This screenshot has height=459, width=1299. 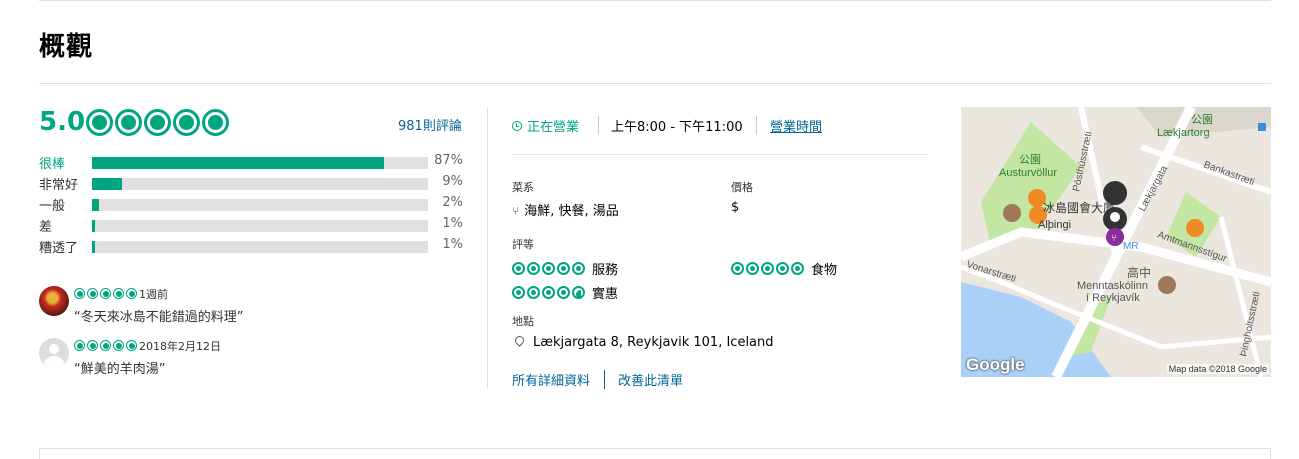 I want to click on breakdown-row-poor: 差 1%, so click(x=254, y=226).